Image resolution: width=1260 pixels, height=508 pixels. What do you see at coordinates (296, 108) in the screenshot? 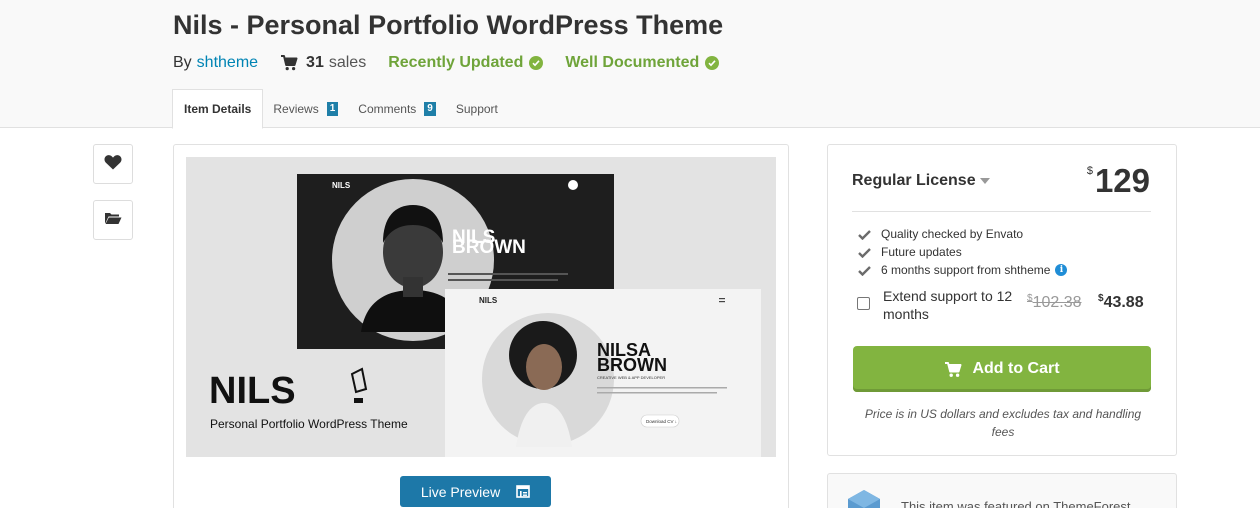
I see `tab-label: Reviews` at bounding box center [296, 108].